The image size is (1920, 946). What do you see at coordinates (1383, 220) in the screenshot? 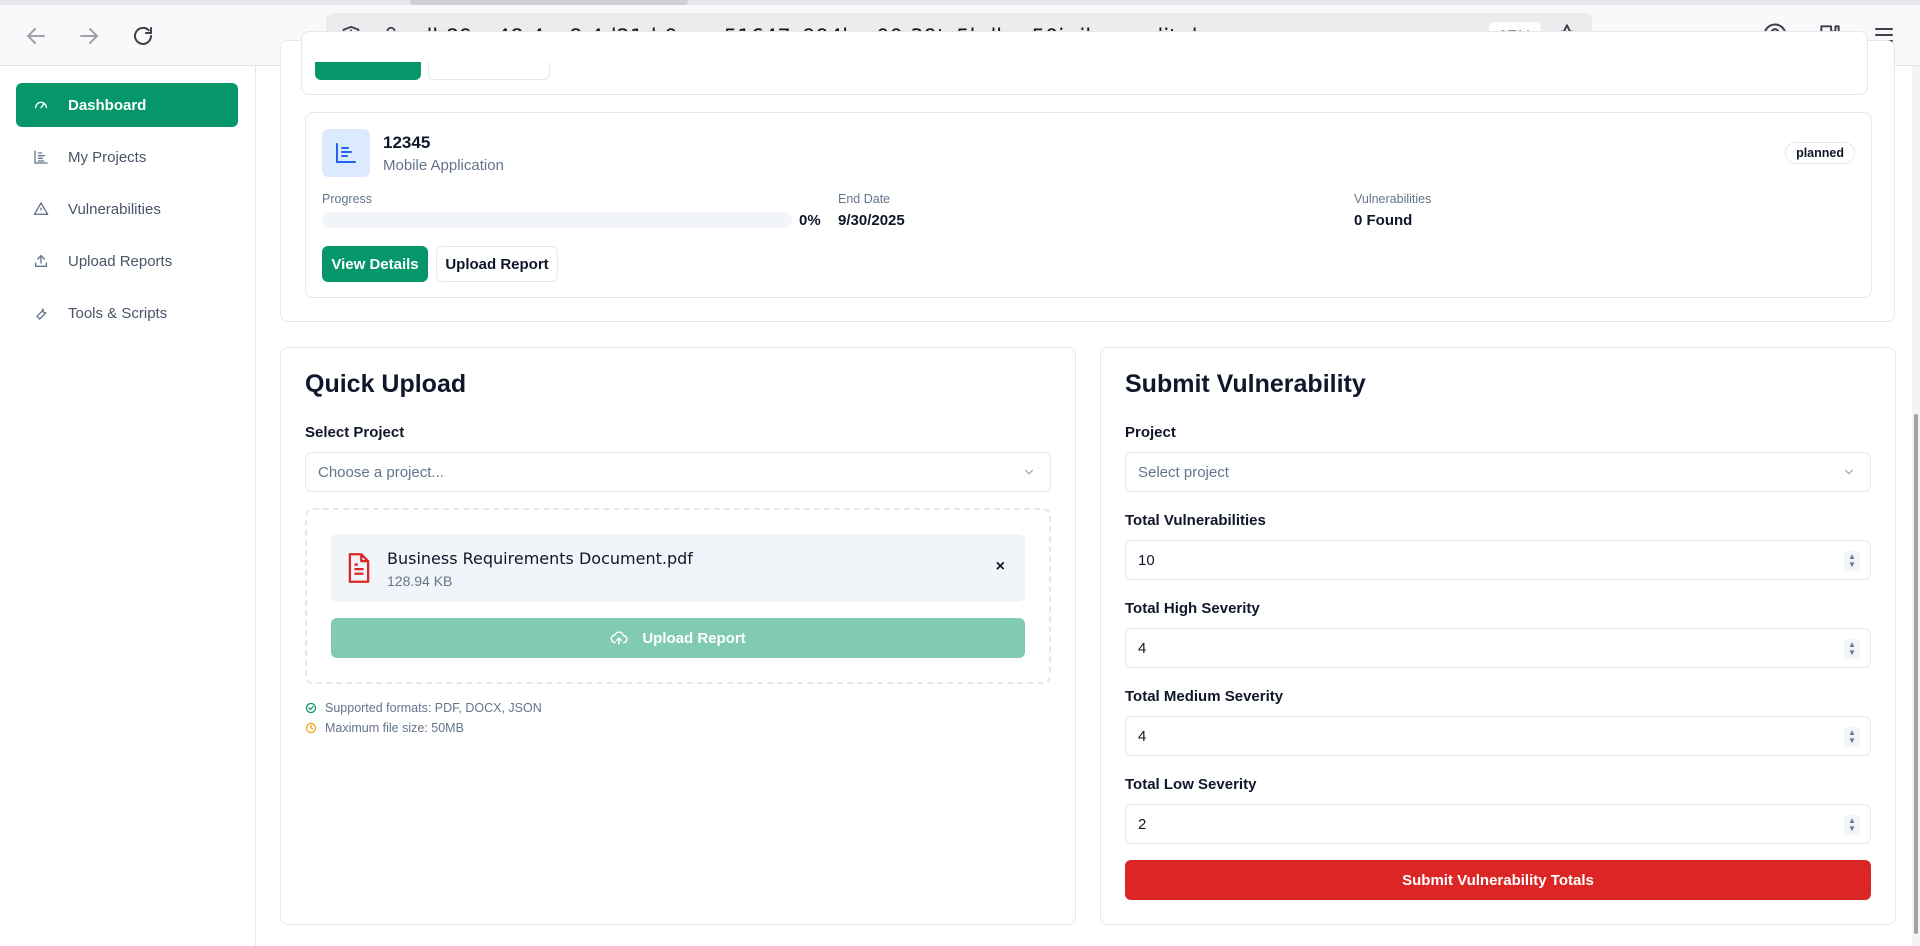
I see `vulnerabilities-value: 0 Found` at bounding box center [1383, 220].